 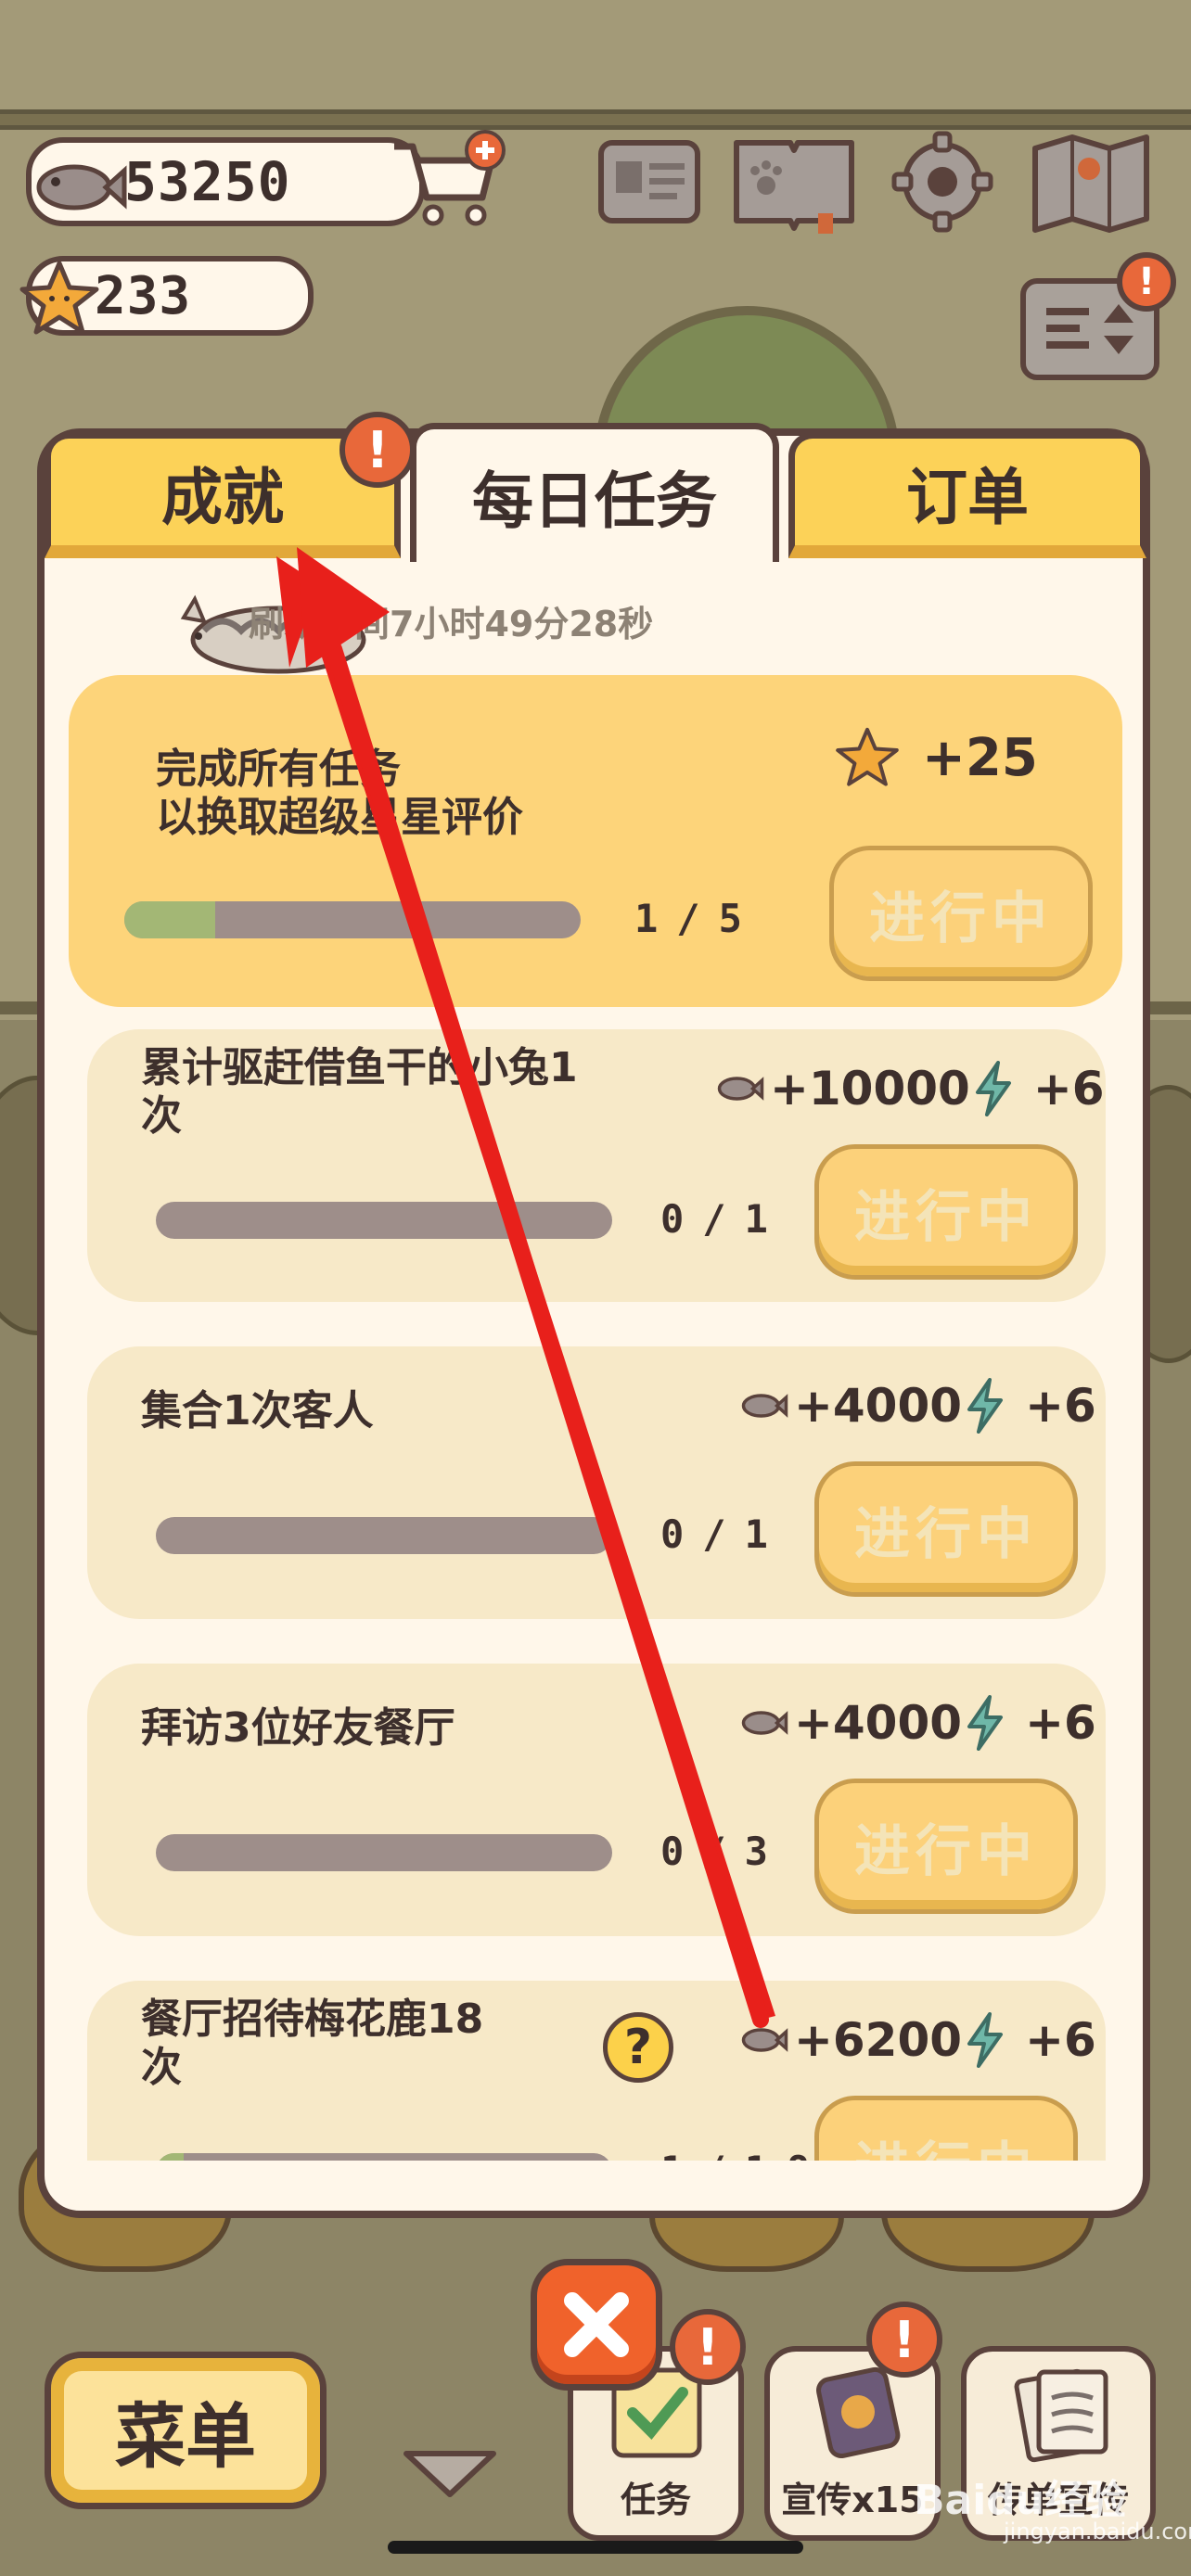 What do you see at coordinates (143, 296) in the screenshot?
I see `star-count: 233` at bounding box center [143, 296].